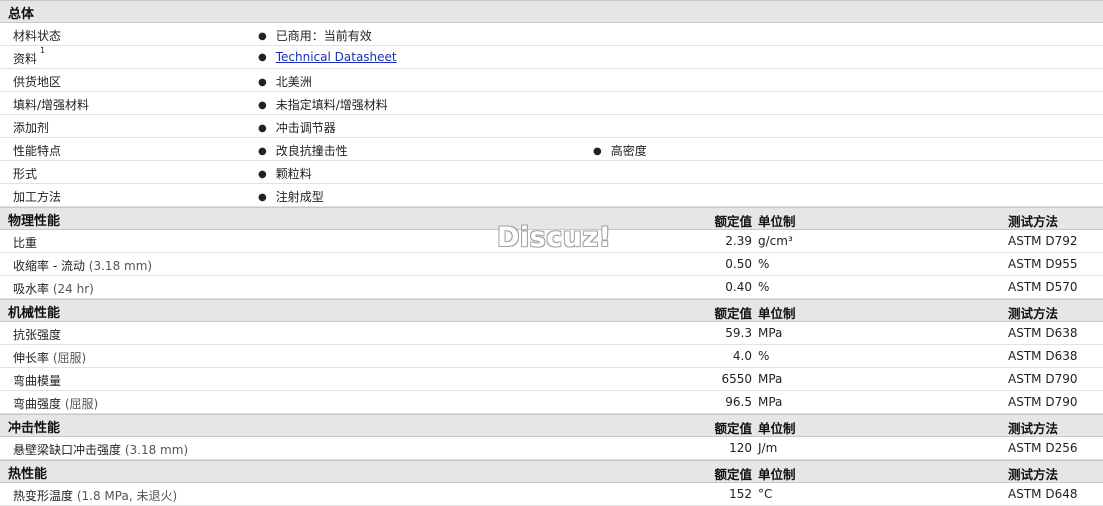  What do you see at coordinates (551, 195) in the screenshot?
I see `general-row: 加工方法 ● 注射成型` at bounding box center [551, 195].